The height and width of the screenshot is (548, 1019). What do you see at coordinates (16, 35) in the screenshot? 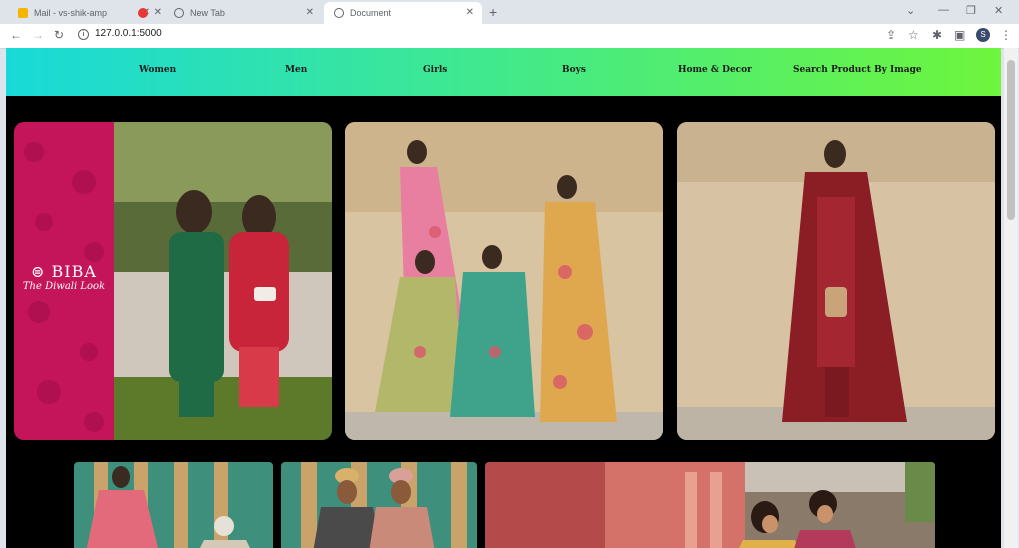
I see `back-arrow-icon: ←` at bounding box center [16, 35].